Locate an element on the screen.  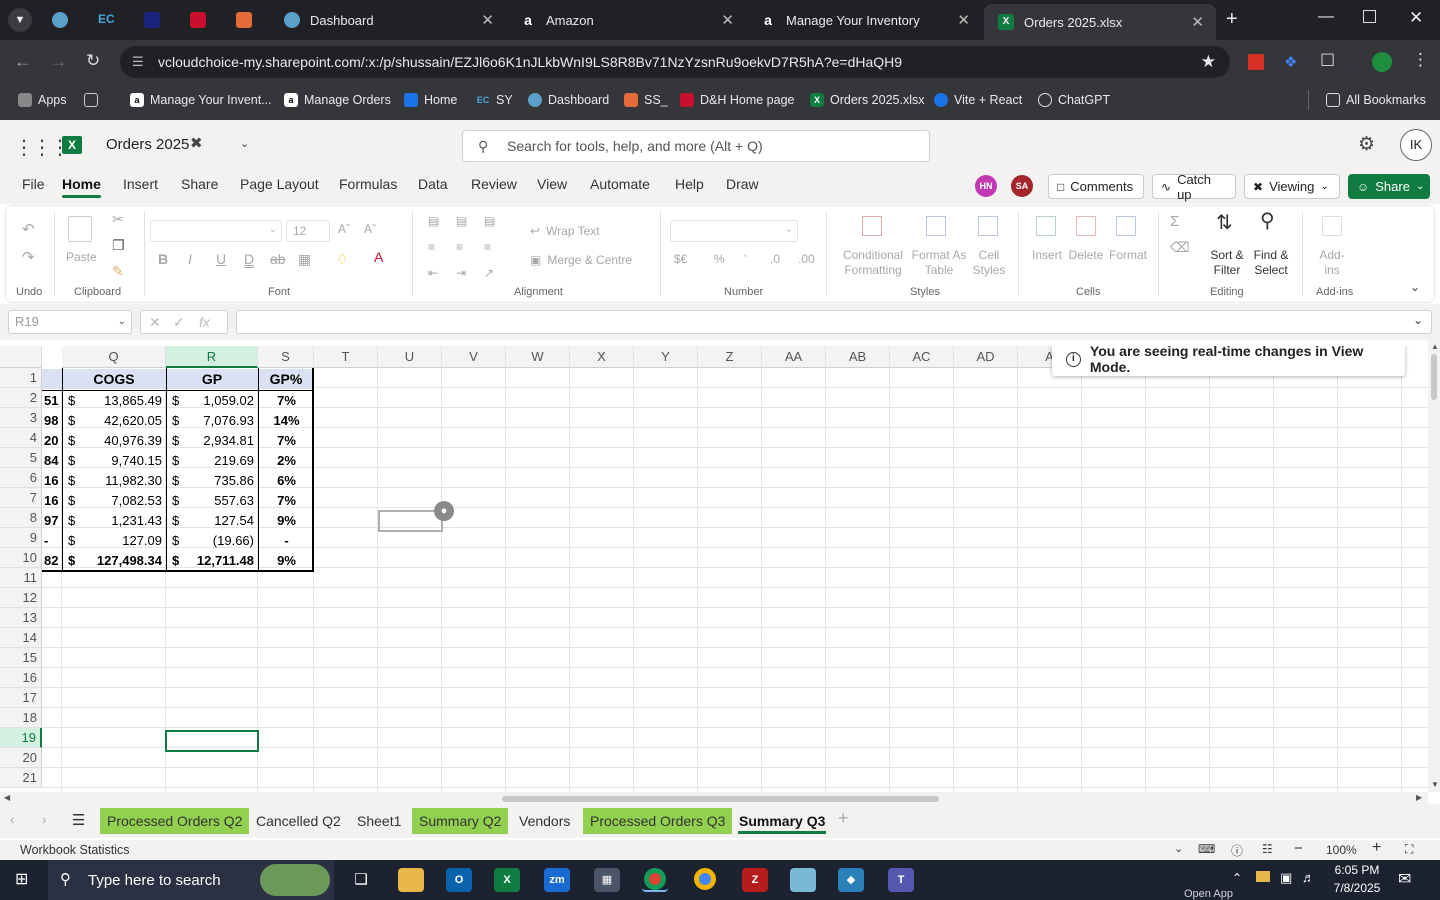
vscode-like-icon: ◆ is located at coordinates (851, 880).